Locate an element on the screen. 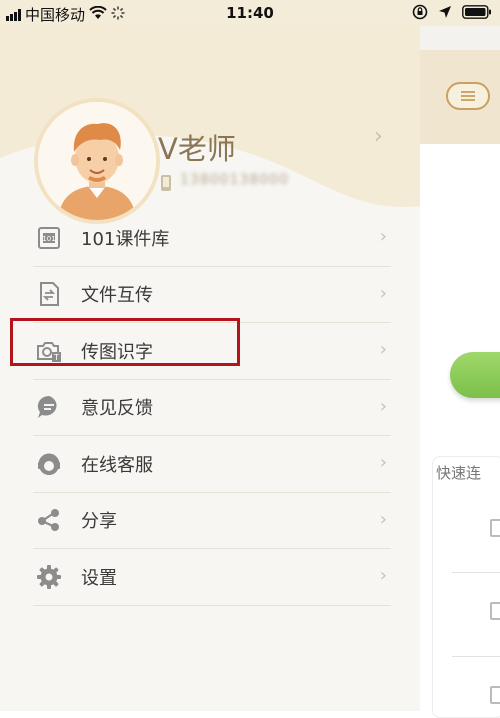 Image resolution: width=500 pixels, height=718 pixels. menu-item-share: 分享 › is located at coordinates (212, 521).